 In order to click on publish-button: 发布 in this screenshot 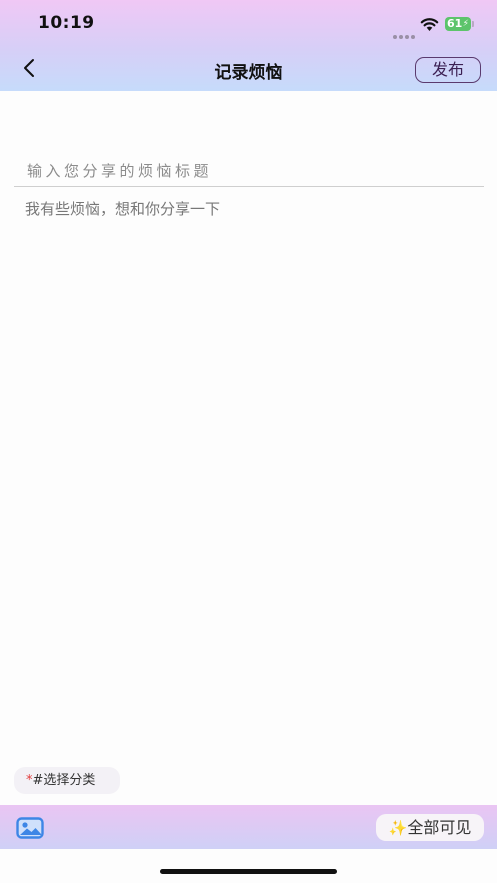, I will do `click(448, 70)`.